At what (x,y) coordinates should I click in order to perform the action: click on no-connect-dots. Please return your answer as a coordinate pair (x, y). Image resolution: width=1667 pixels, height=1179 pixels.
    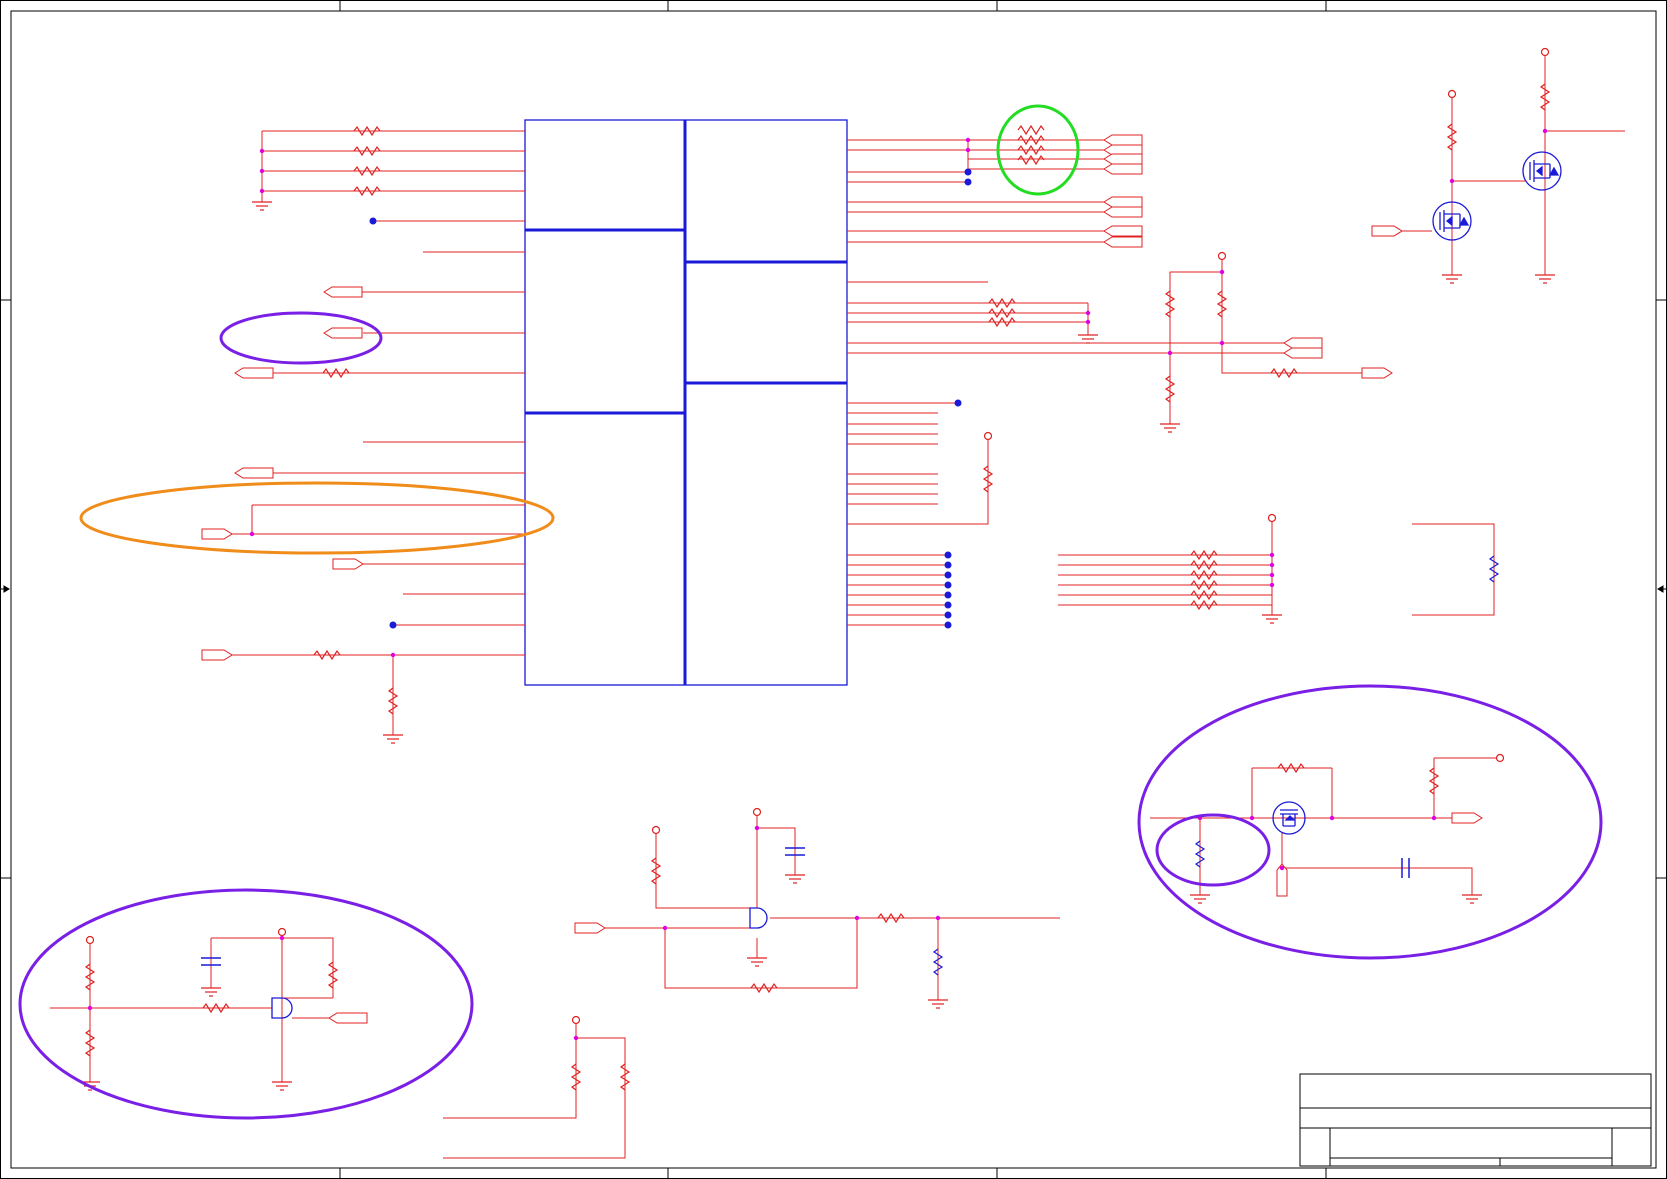
    Looking at the image, I should click on (670, 398).